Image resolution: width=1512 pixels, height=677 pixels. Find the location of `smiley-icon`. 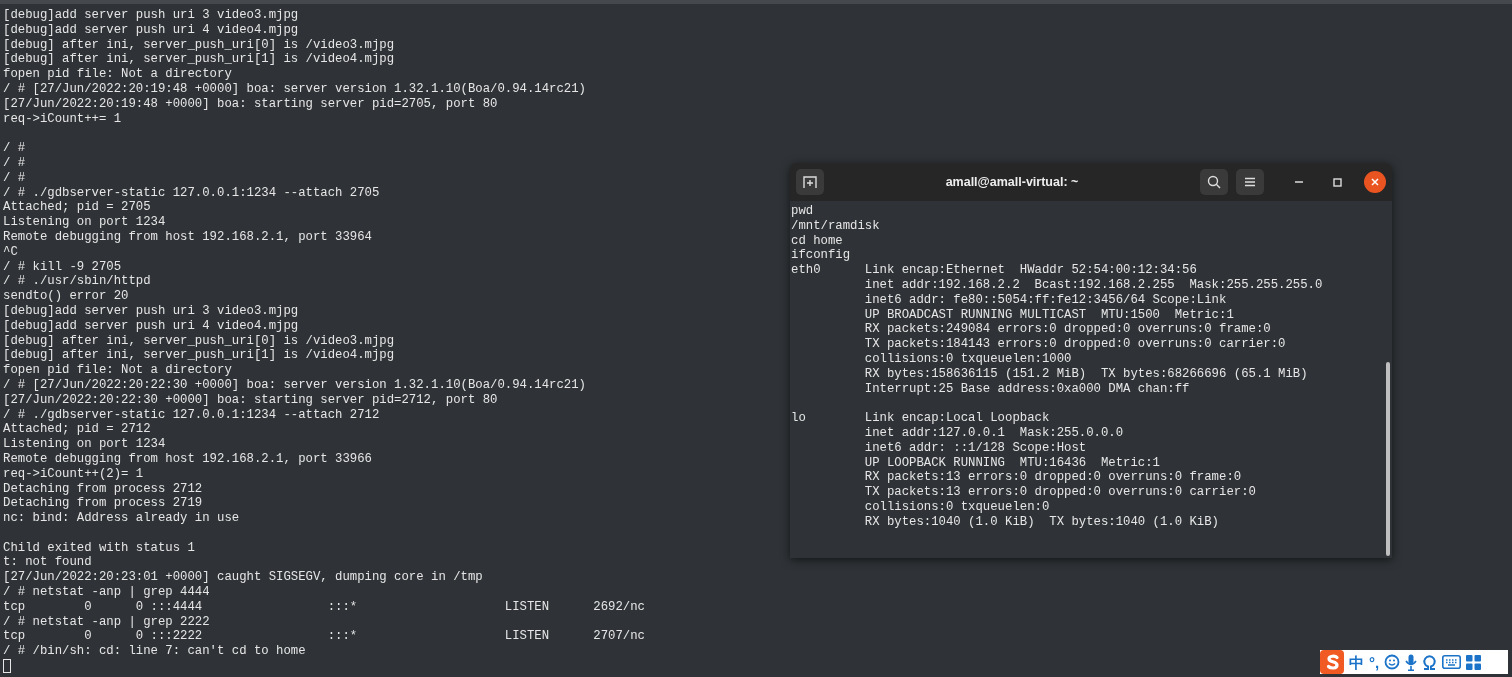

smiley-icon is located at coordinates (1392, 662).